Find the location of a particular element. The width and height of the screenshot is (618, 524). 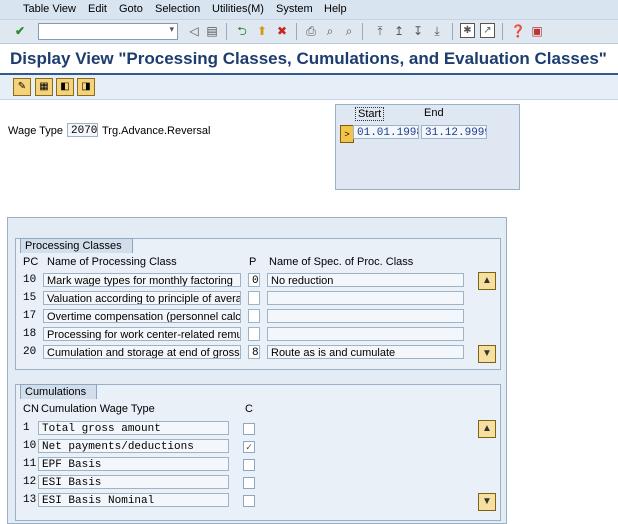

cn-code: 11 is located at coordinates (30, 464).